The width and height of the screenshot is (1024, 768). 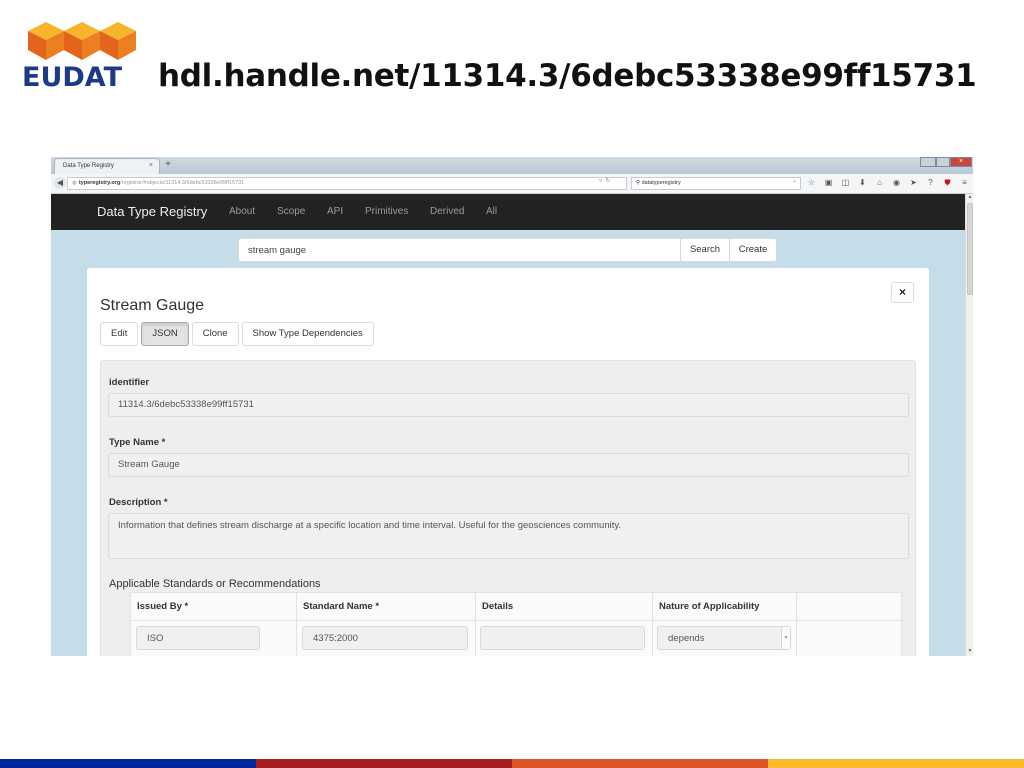 I want to click on cell-nature: depends ▾, so click(x=725, y=638).